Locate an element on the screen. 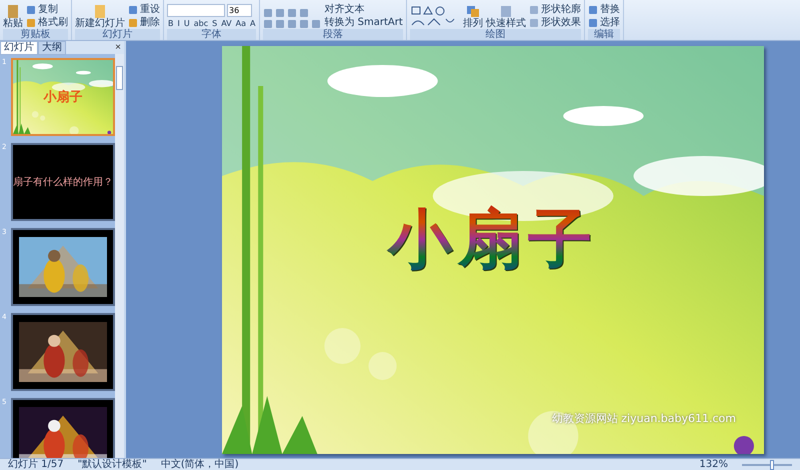 The height and width of the screenshot is (470, 800). ribbon-button: 复制 is located at coordinates (47, 10).